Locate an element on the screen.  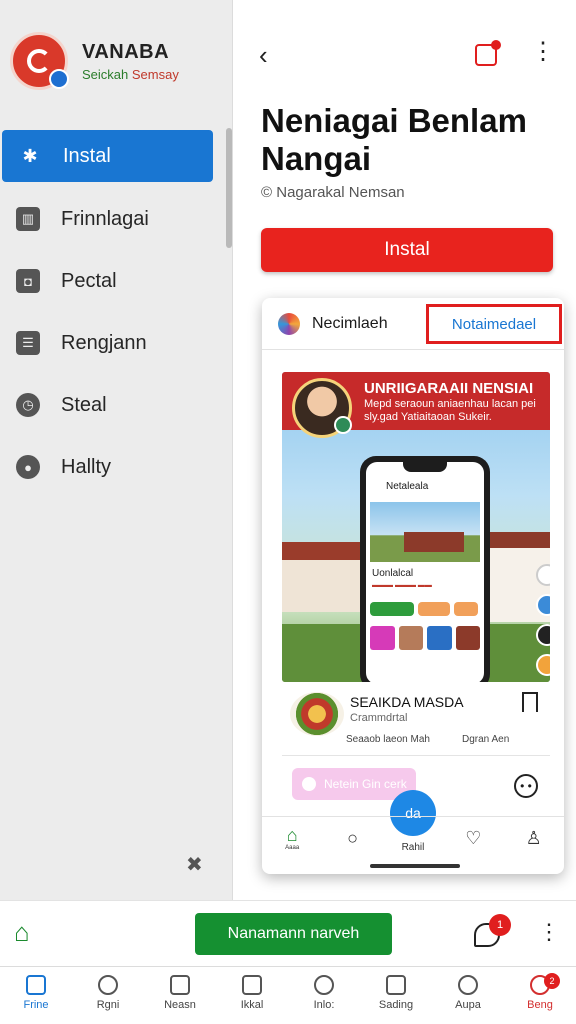
notification-badge: 2 is located at coordinates (552, 981).